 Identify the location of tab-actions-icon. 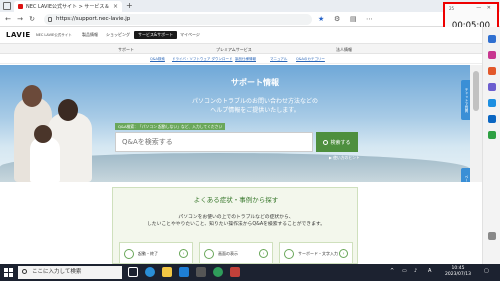
(7, 6).